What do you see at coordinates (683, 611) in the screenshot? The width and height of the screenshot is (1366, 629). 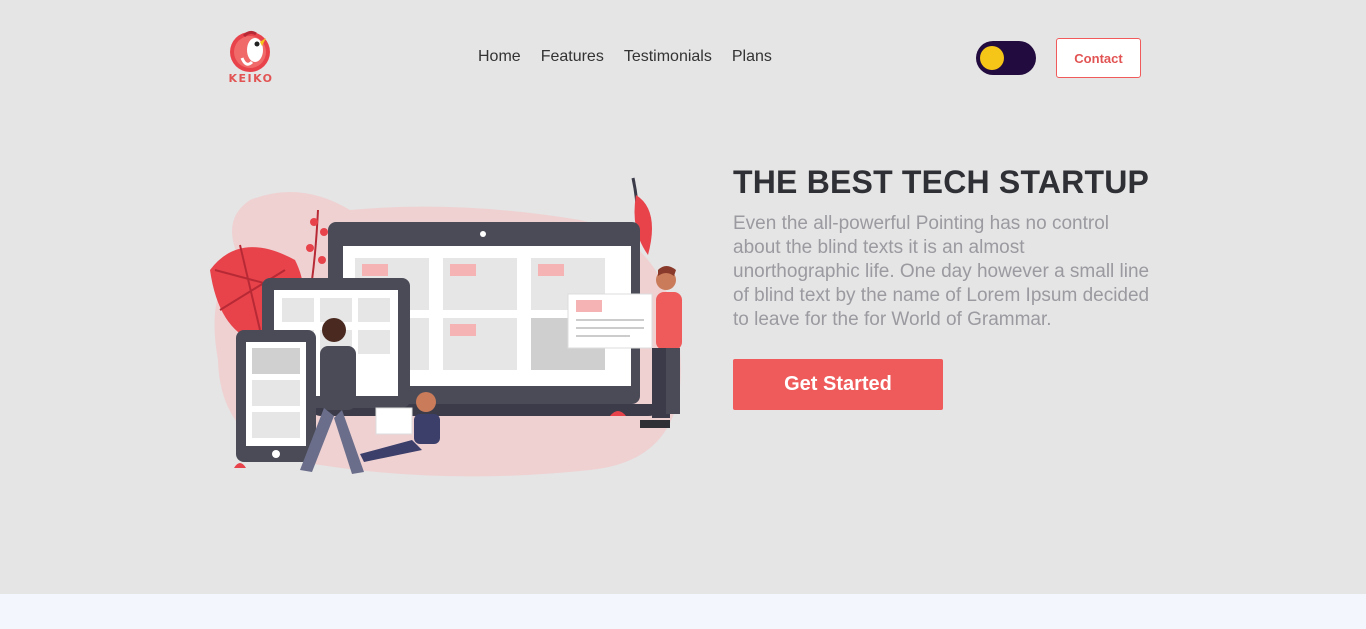 I see `next-section-band` at bounding box center [683, 611].